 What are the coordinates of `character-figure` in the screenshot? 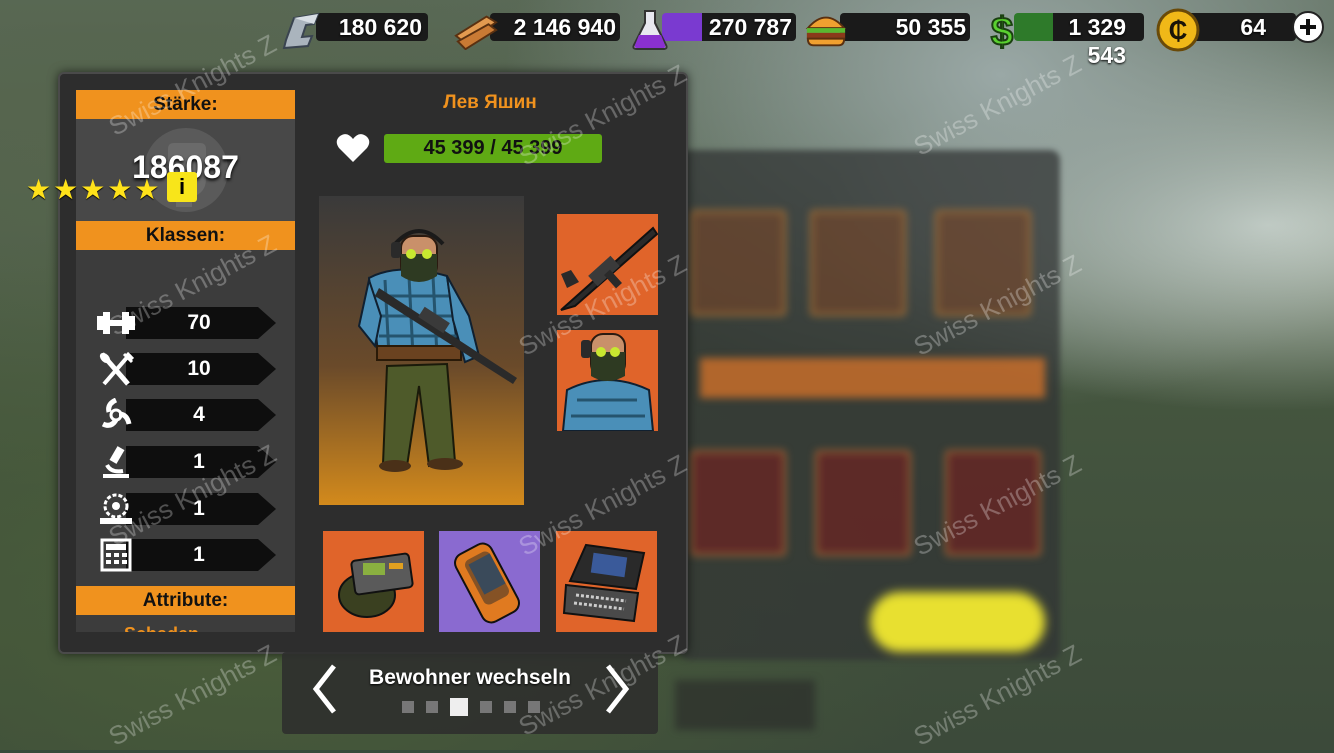 It's located at (437, 350).